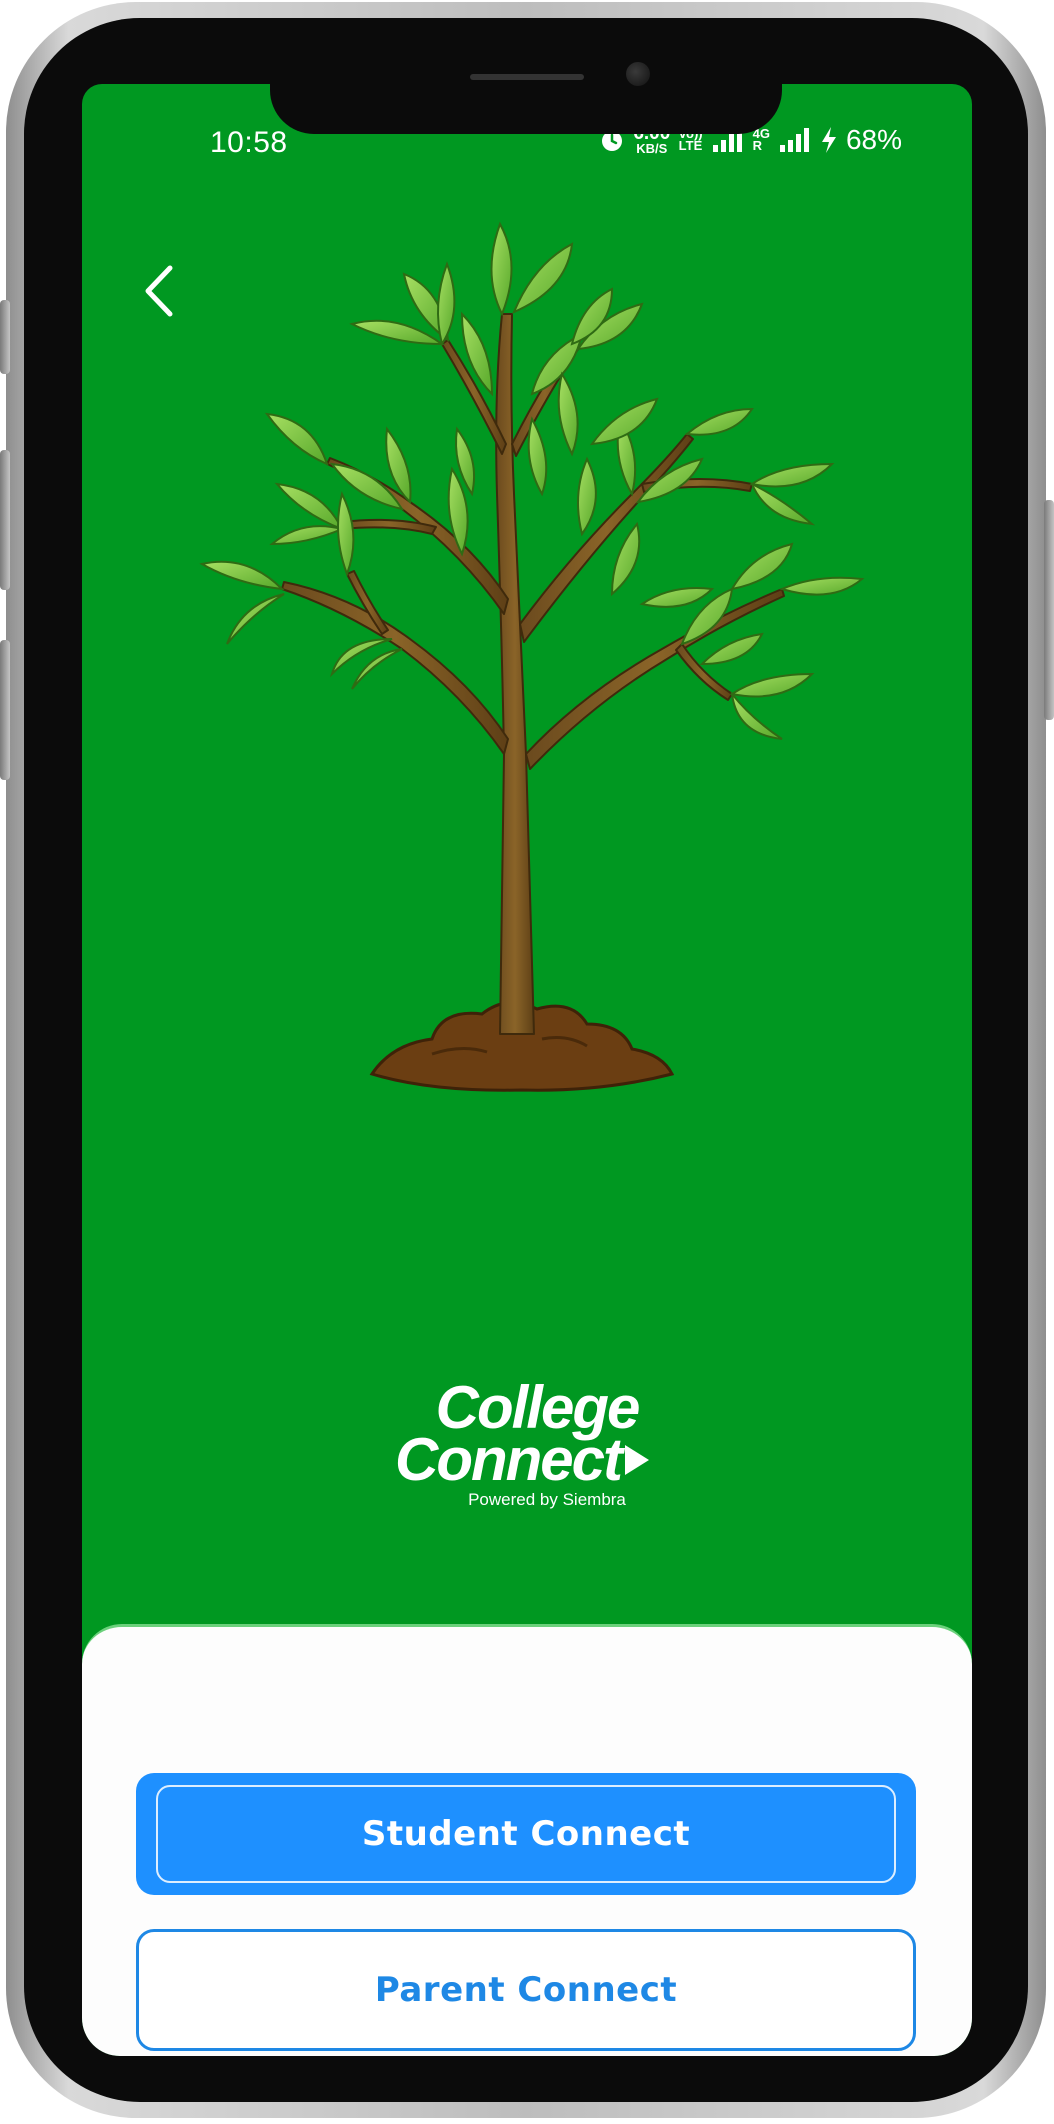 The width and height of the screenshot is (1054, 2124). What do you see at coordinates (638, 74) in the screenshot?
I see `front-camera` at bounding box center [638, 74].